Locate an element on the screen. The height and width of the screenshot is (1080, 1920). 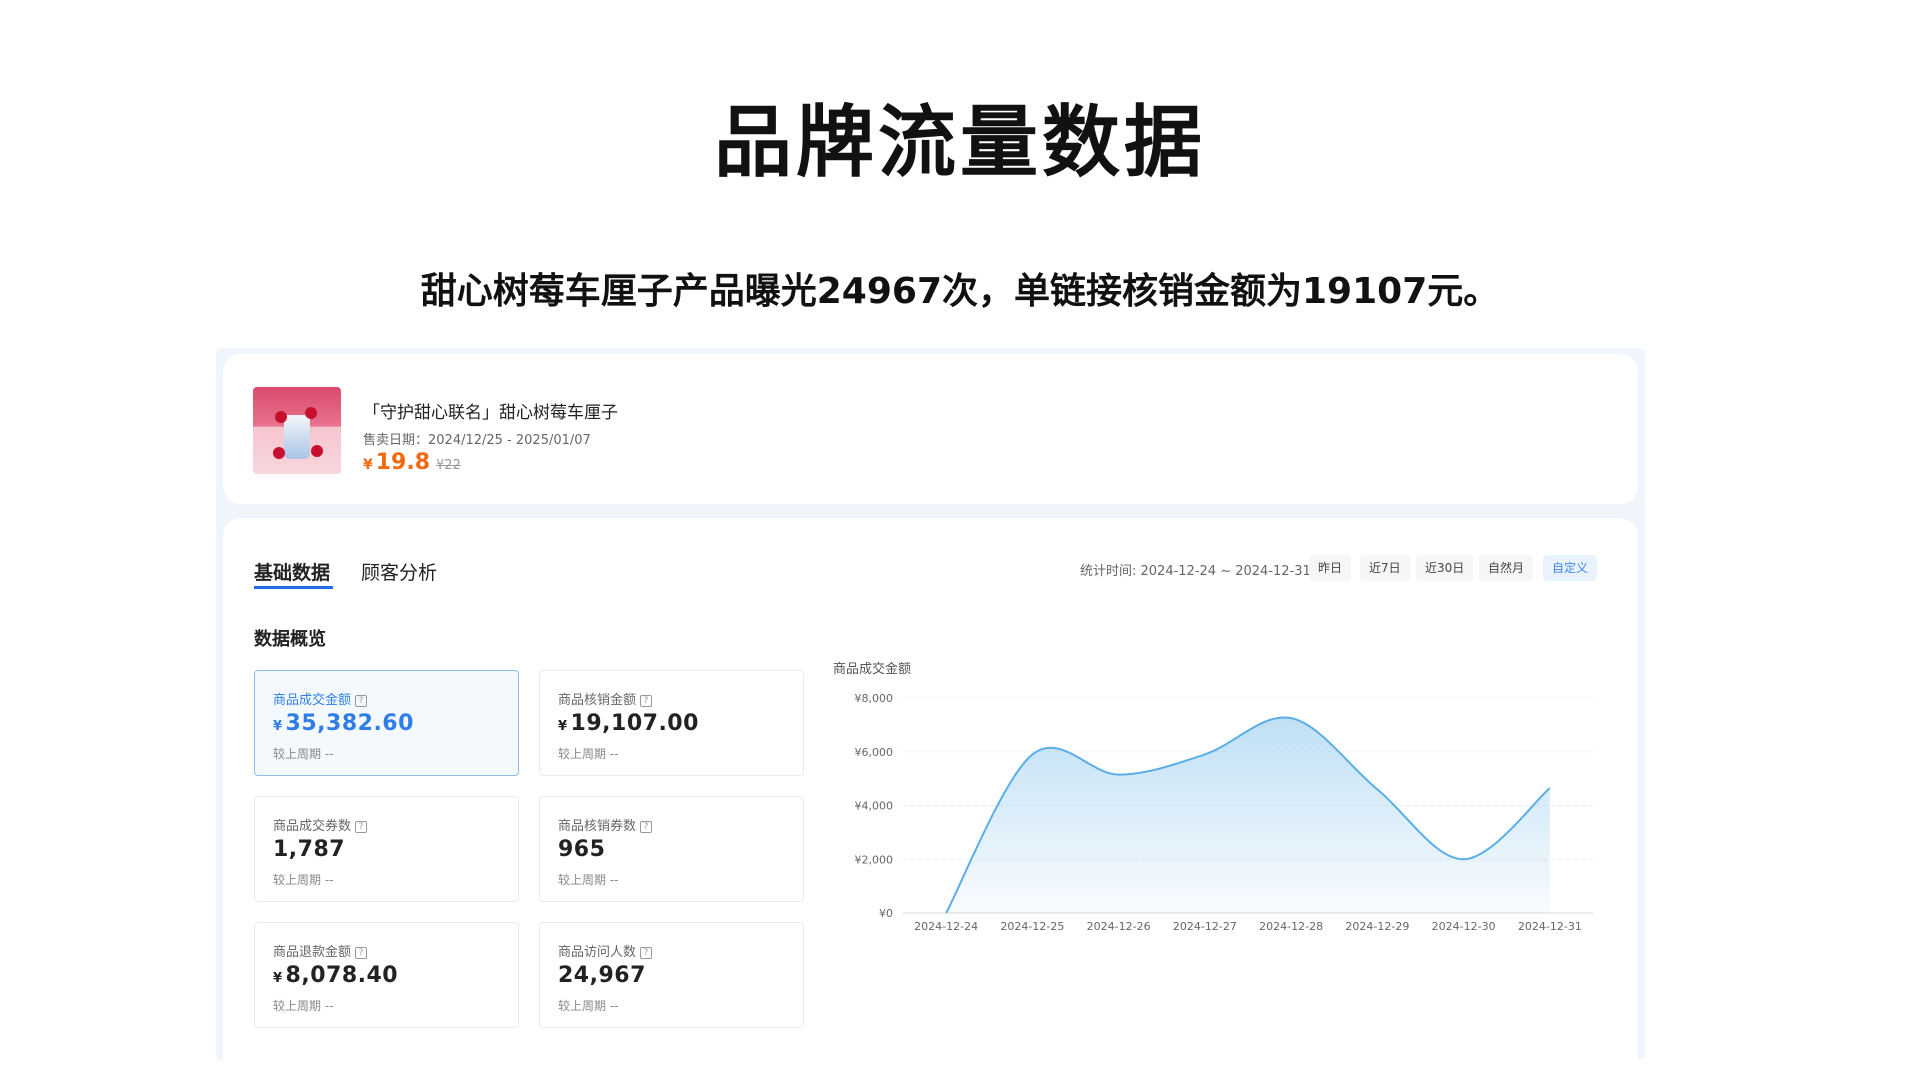
y-tick-label: ¥0 is located at coordinates (886, 913).